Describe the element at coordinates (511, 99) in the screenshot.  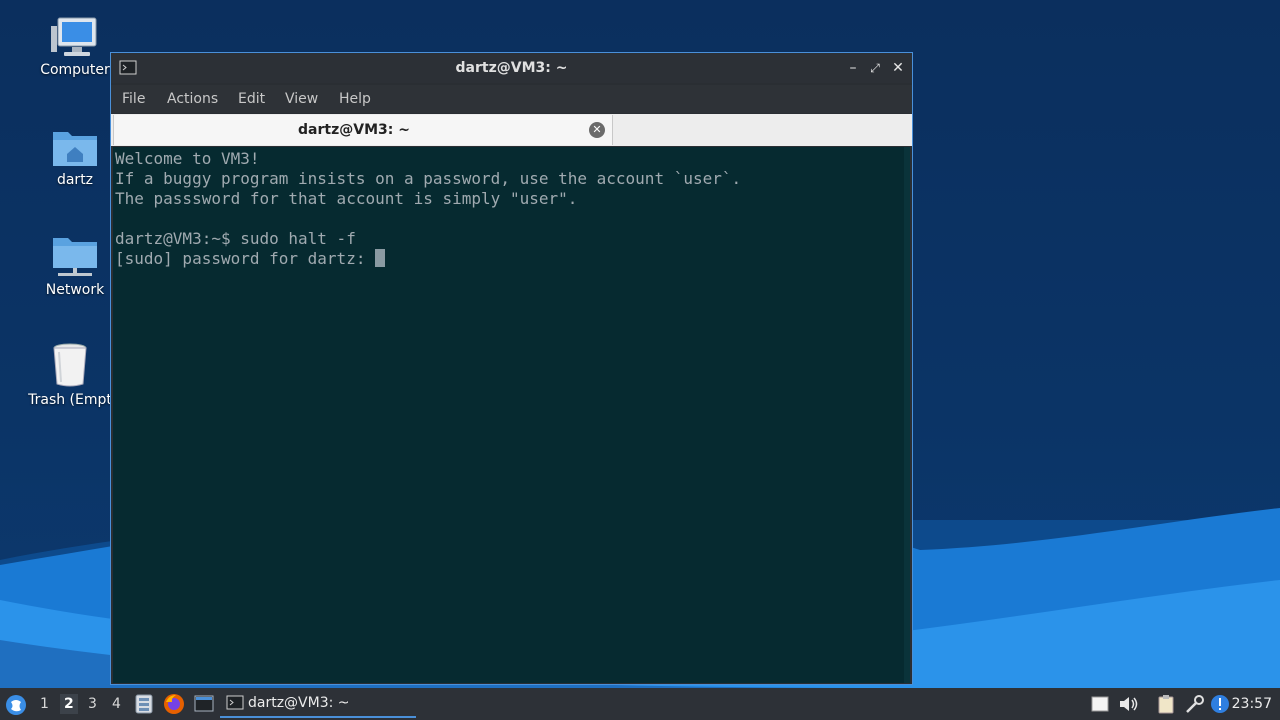
I see `menu-bar: File Actions Edit View Help` at that location.